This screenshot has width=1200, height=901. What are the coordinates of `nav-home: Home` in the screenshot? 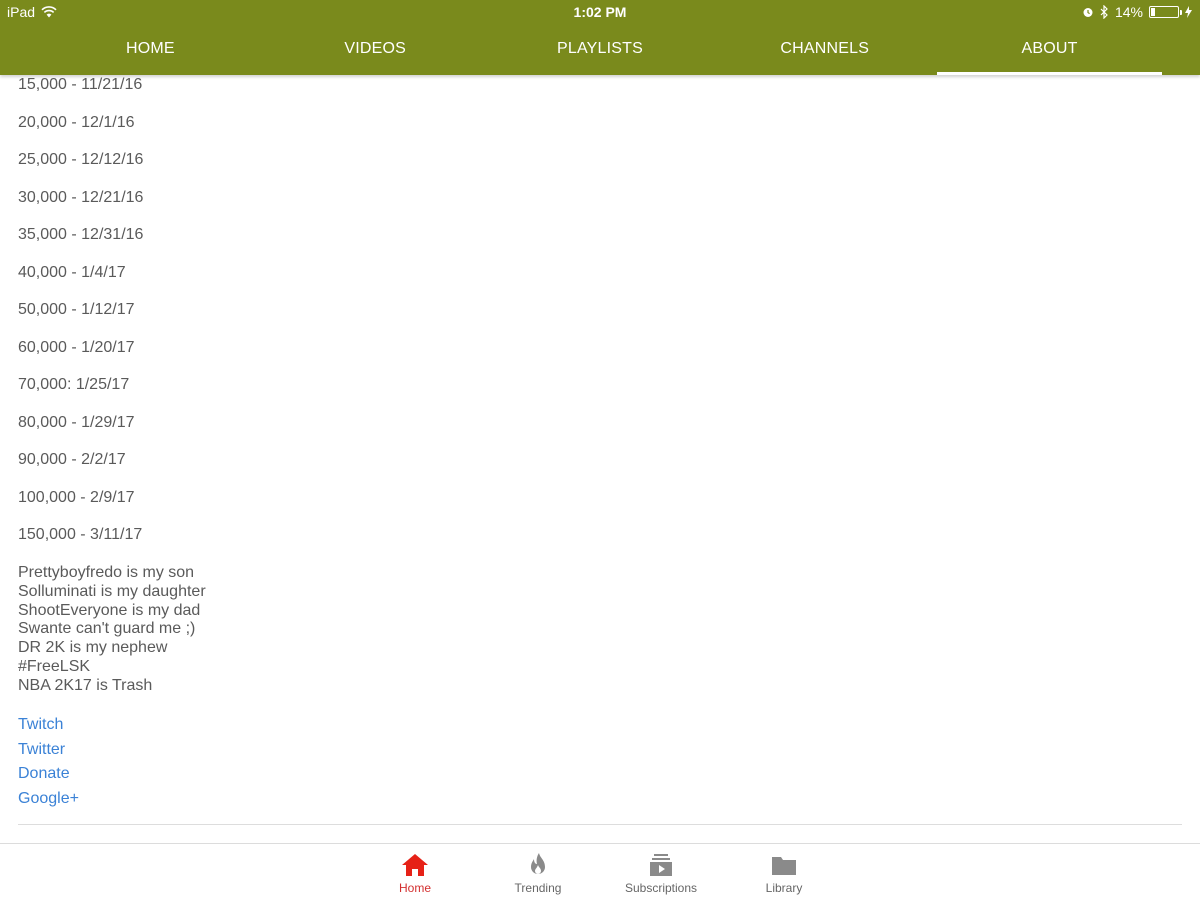 It's located at (415, 872).